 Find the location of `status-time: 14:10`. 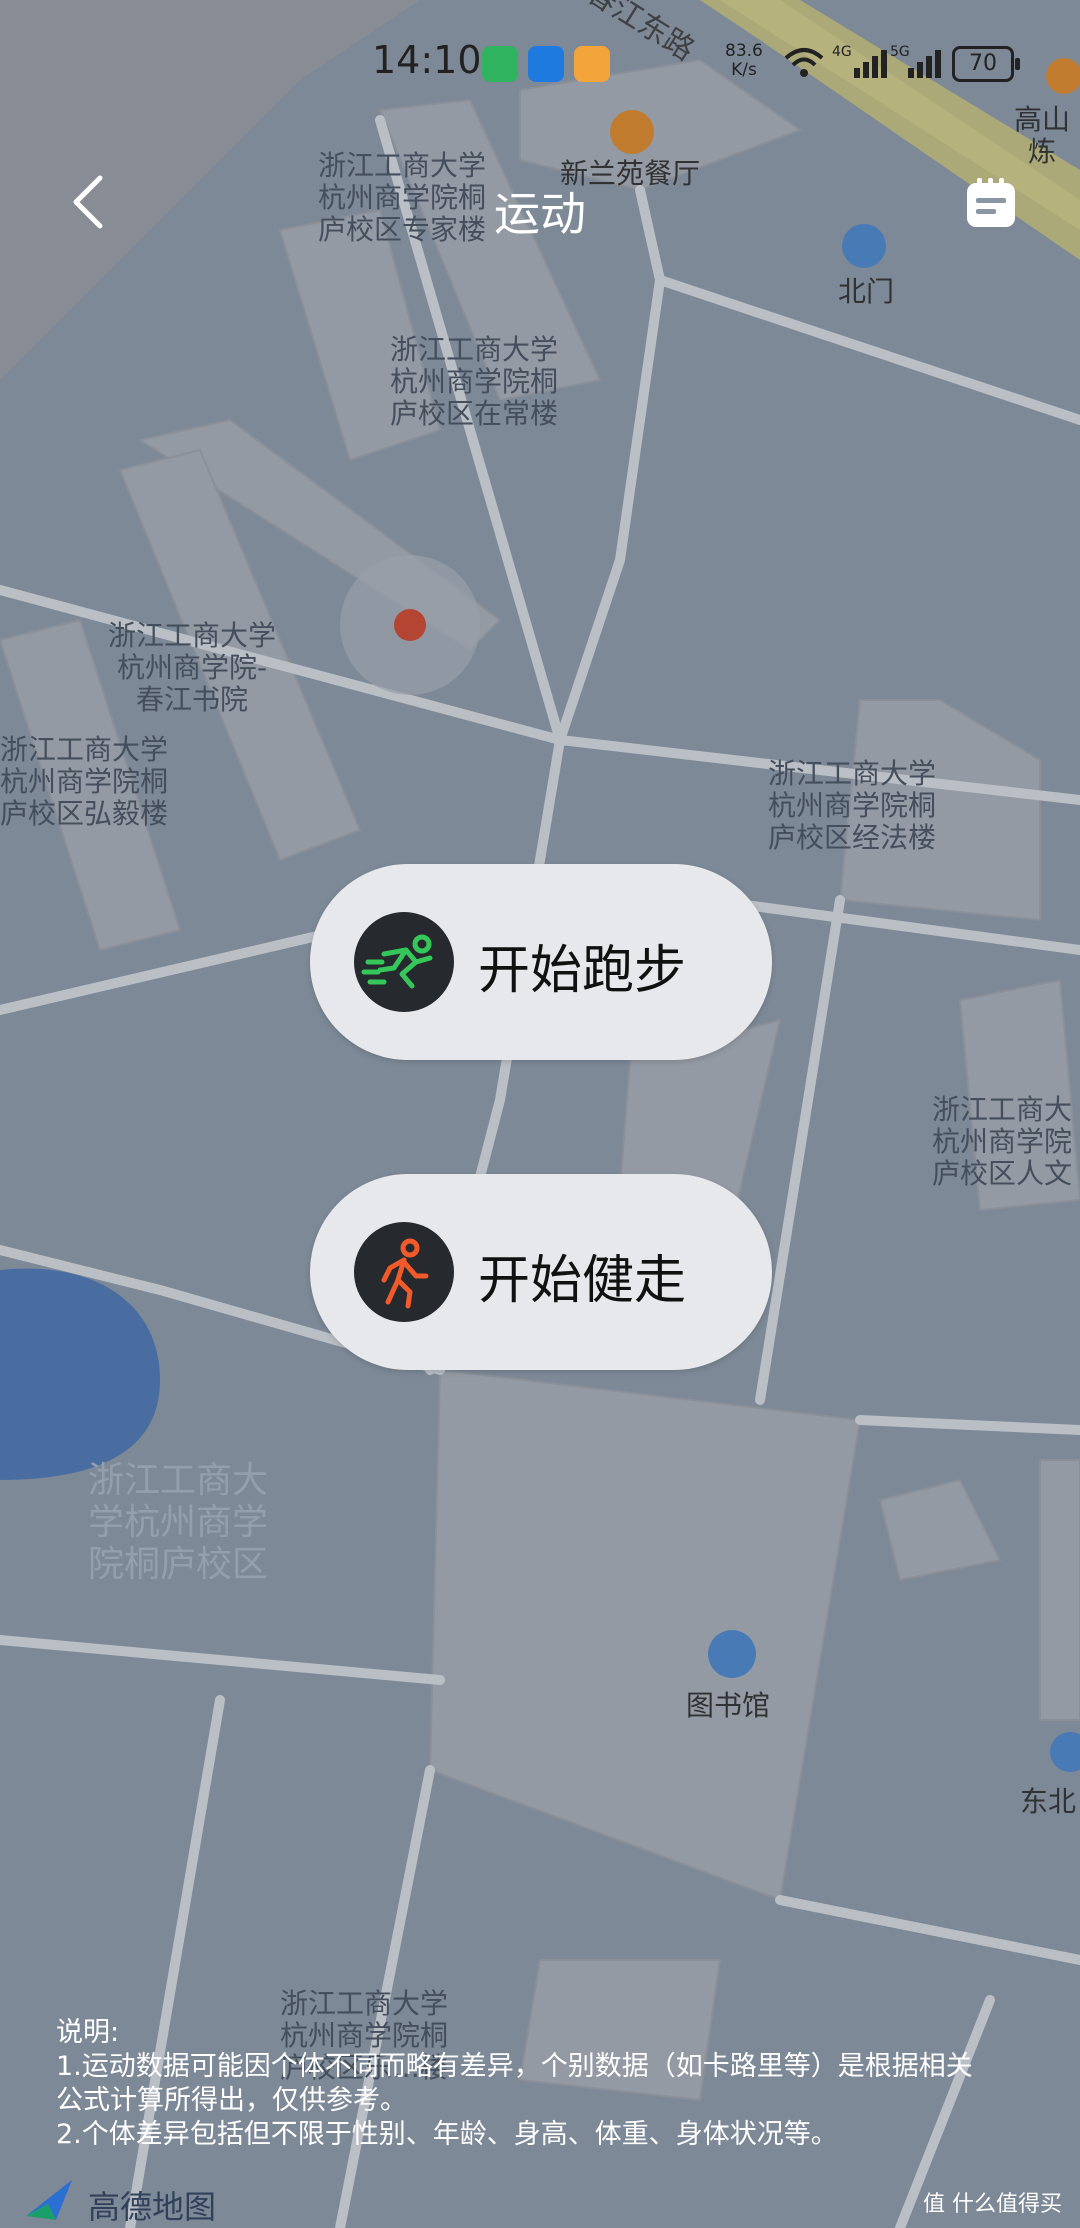

status-time: 14:10 is located at coordinates (427, 60).